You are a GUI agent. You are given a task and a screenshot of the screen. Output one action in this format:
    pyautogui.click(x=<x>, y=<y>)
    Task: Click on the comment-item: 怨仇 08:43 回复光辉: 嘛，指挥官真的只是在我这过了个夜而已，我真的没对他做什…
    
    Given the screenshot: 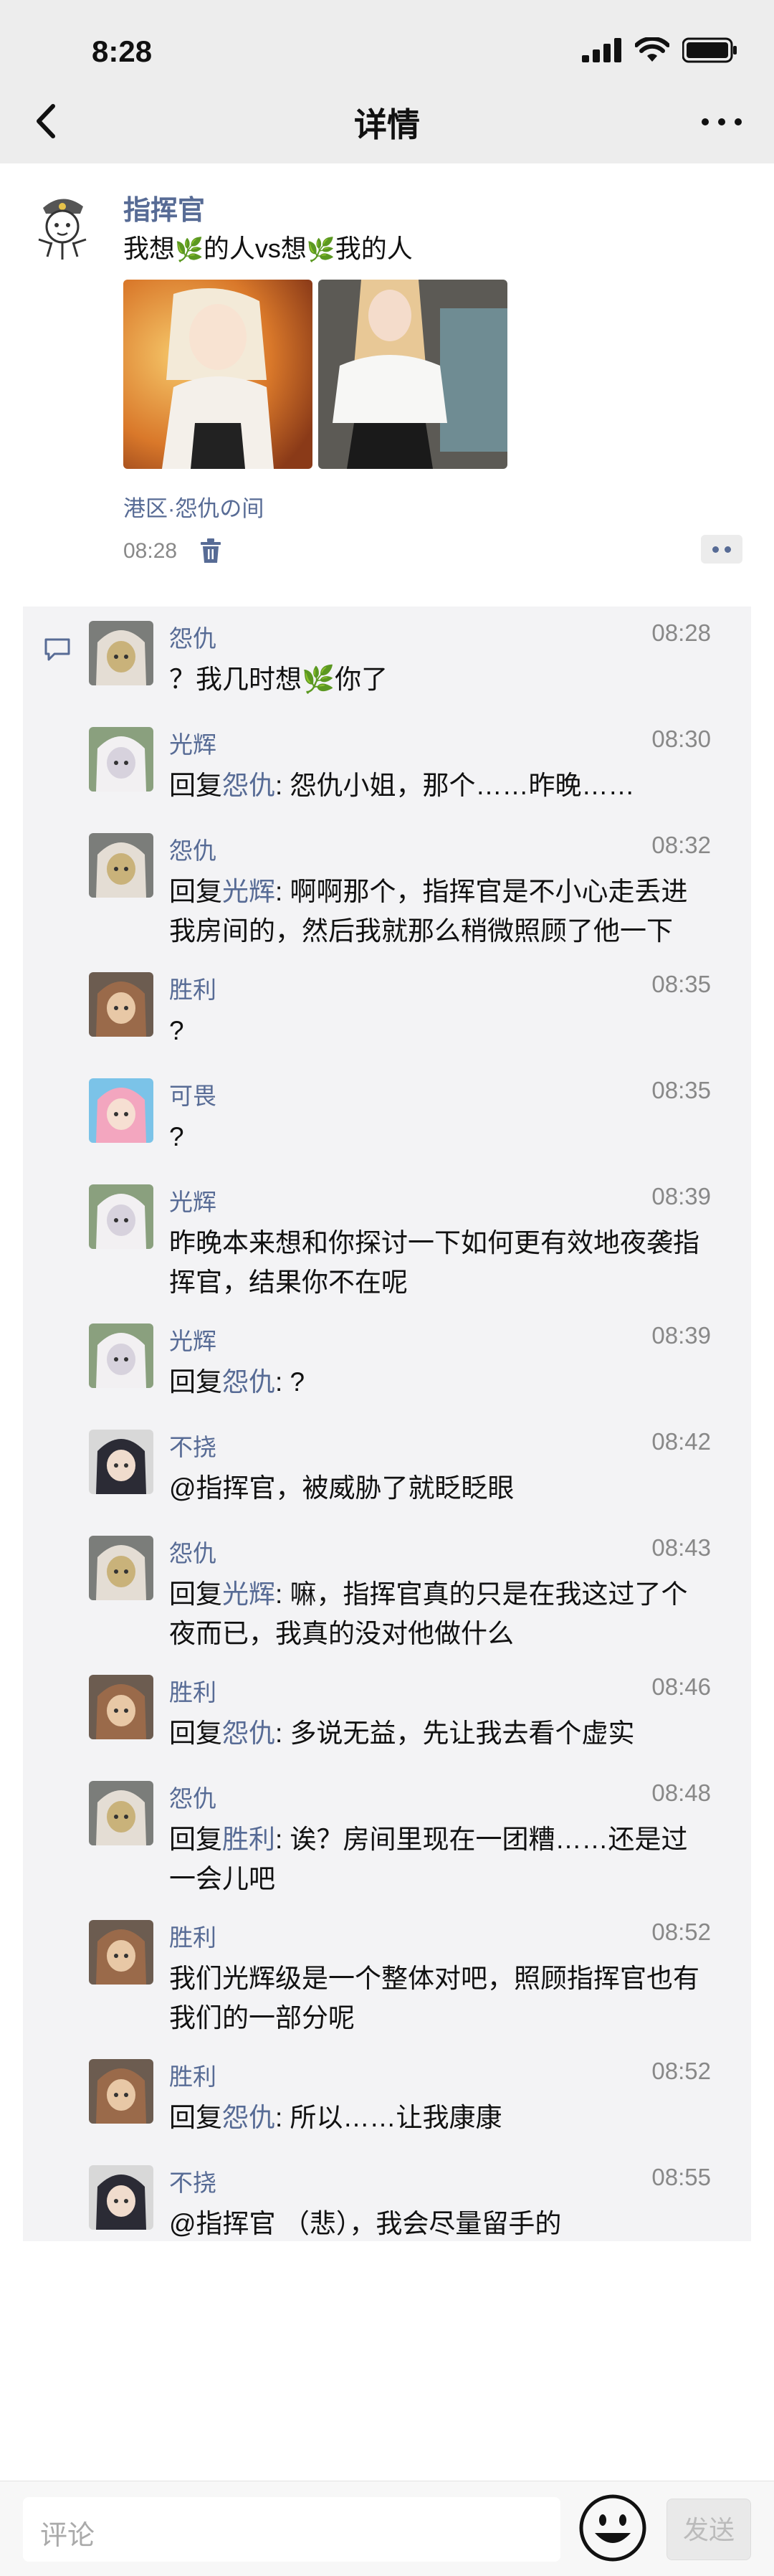 What is the action you would take?
    pyautogui.click(x=387, y=1590)
    